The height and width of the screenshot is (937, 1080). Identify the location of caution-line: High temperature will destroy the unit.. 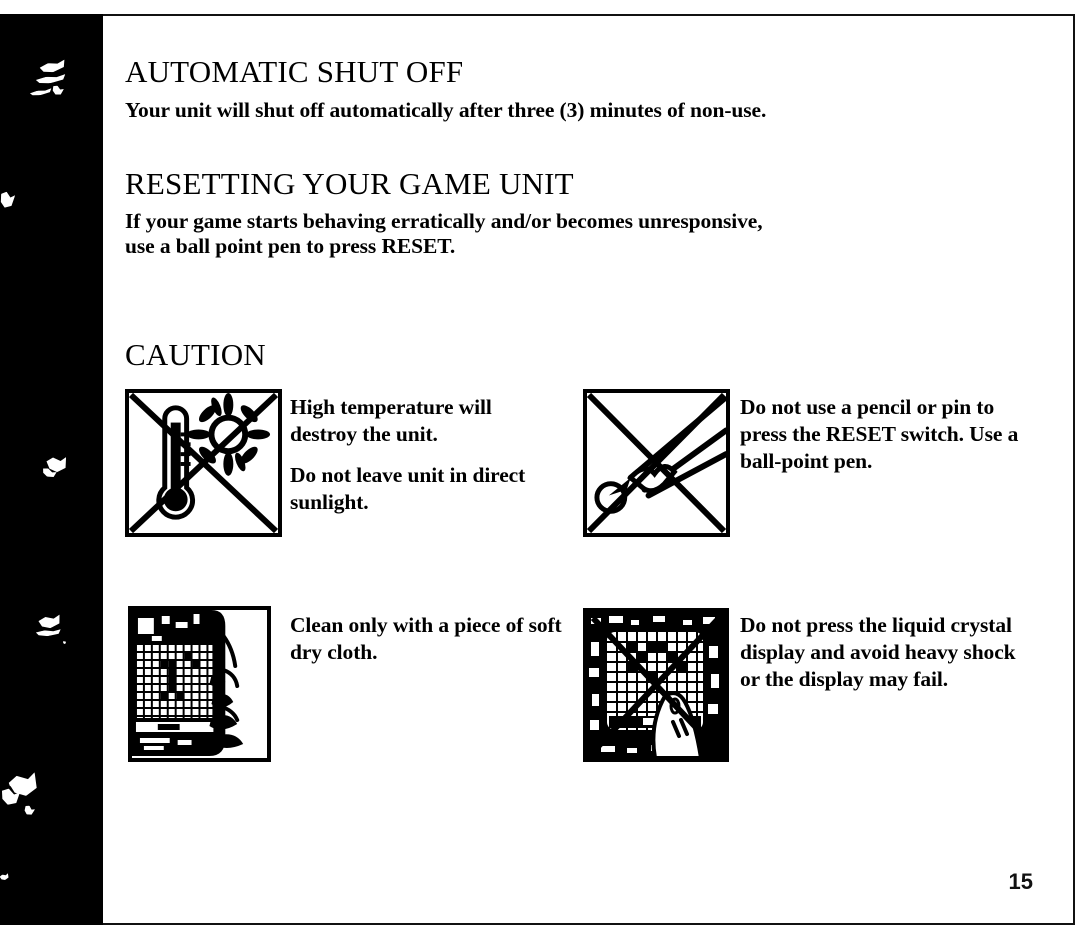
(391, 420).